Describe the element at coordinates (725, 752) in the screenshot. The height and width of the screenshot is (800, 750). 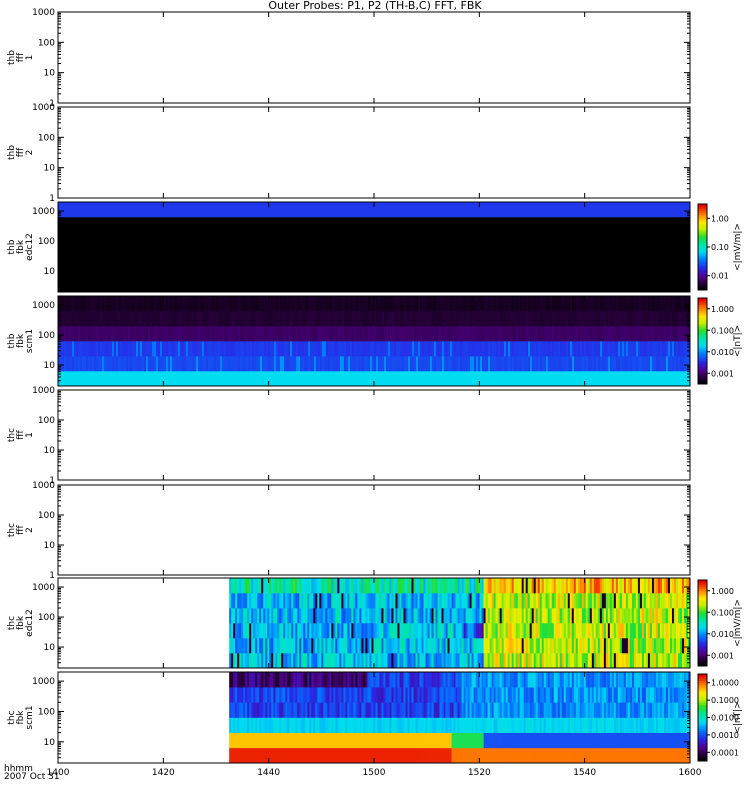
I see `colorbar-tick-label: 0.0001` at that location.